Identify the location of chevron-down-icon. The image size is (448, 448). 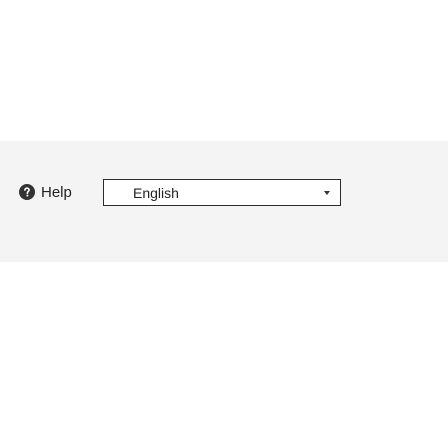
(327, 193).